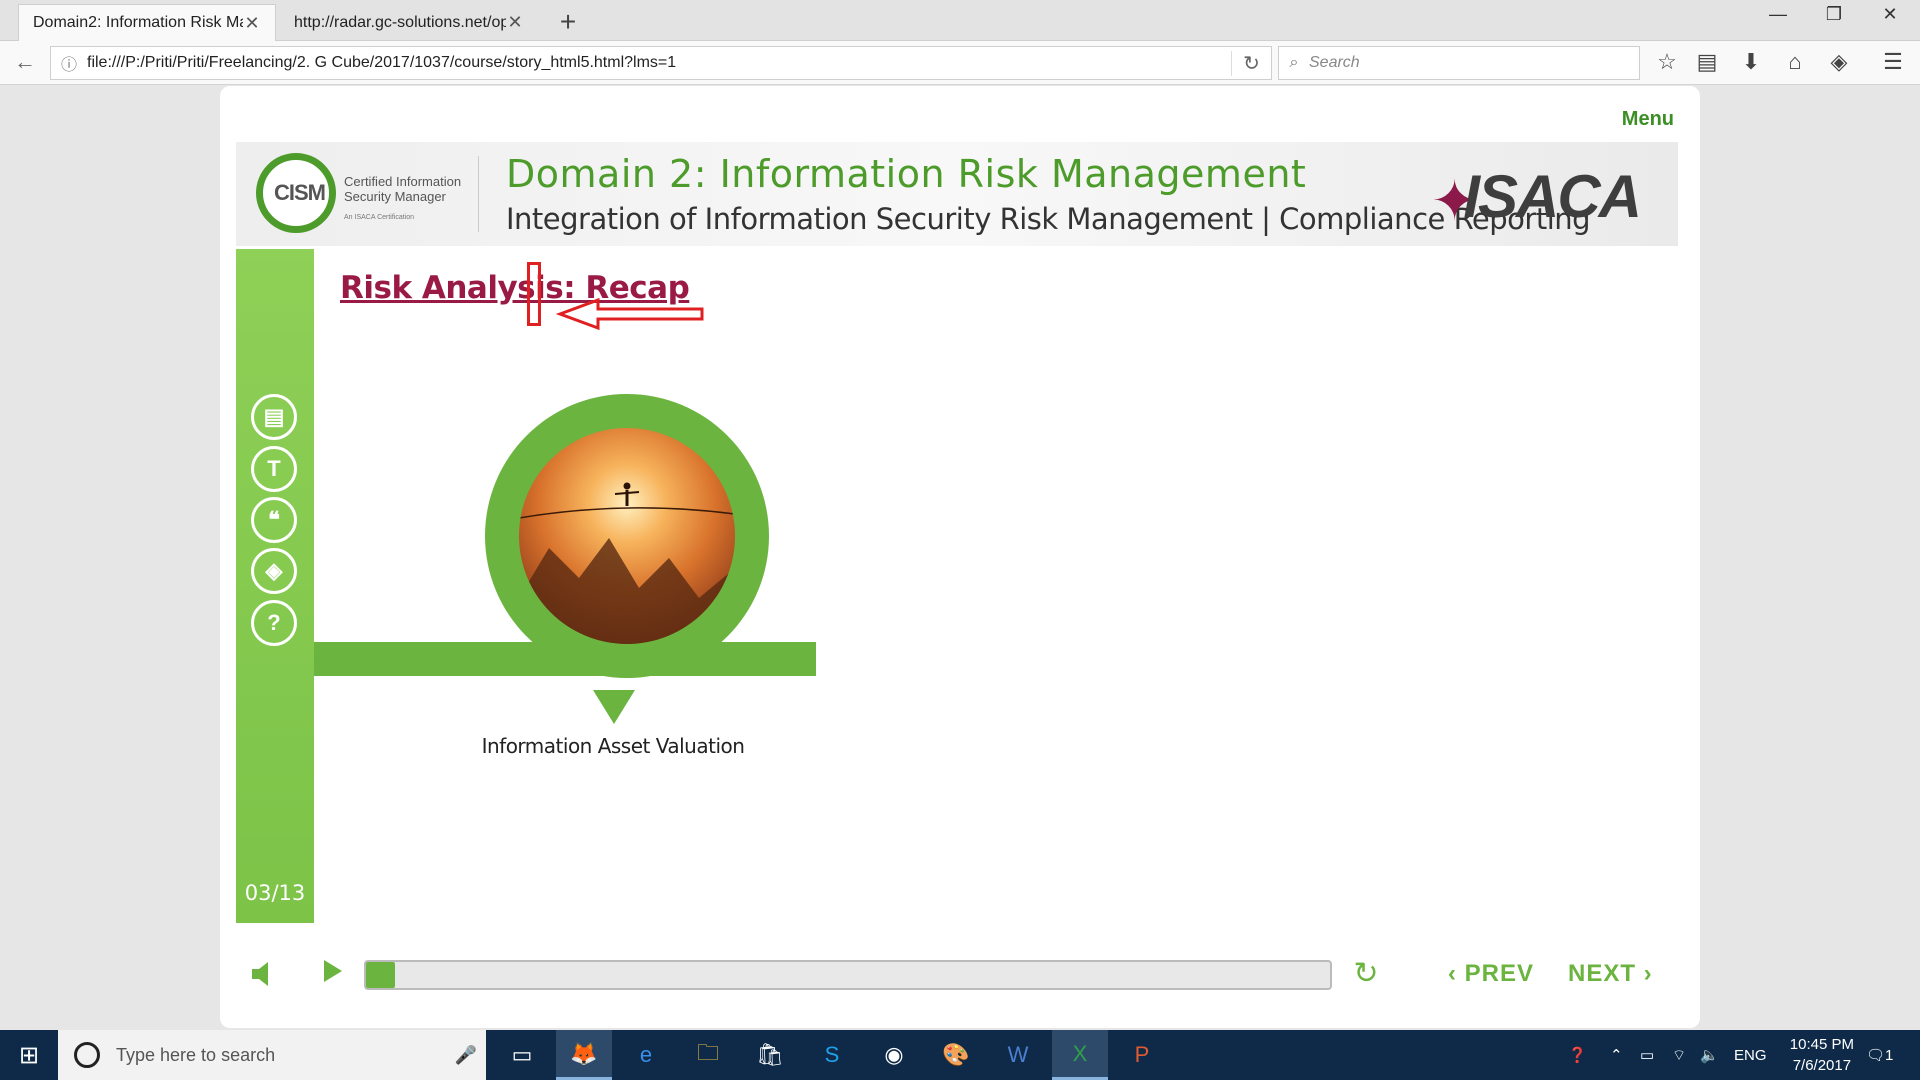 The width and height of the screenshot is (1920, 1080). Describe the element at coordinates (1822, 1055) in the screenshot. I see `system-clock: 10:45 PM 7/6/2017` at that location.